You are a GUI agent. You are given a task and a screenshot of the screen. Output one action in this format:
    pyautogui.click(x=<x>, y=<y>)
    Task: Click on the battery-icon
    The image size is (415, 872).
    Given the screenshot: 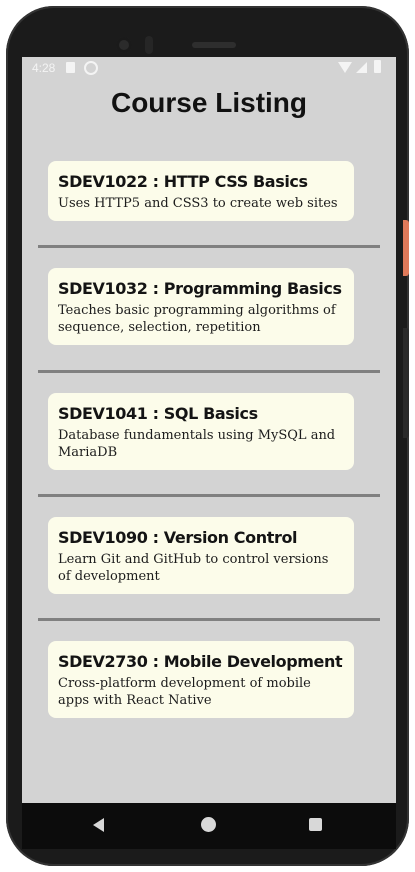 What is the action you would take?
    pyautogui.click(x=377, y=66)
    